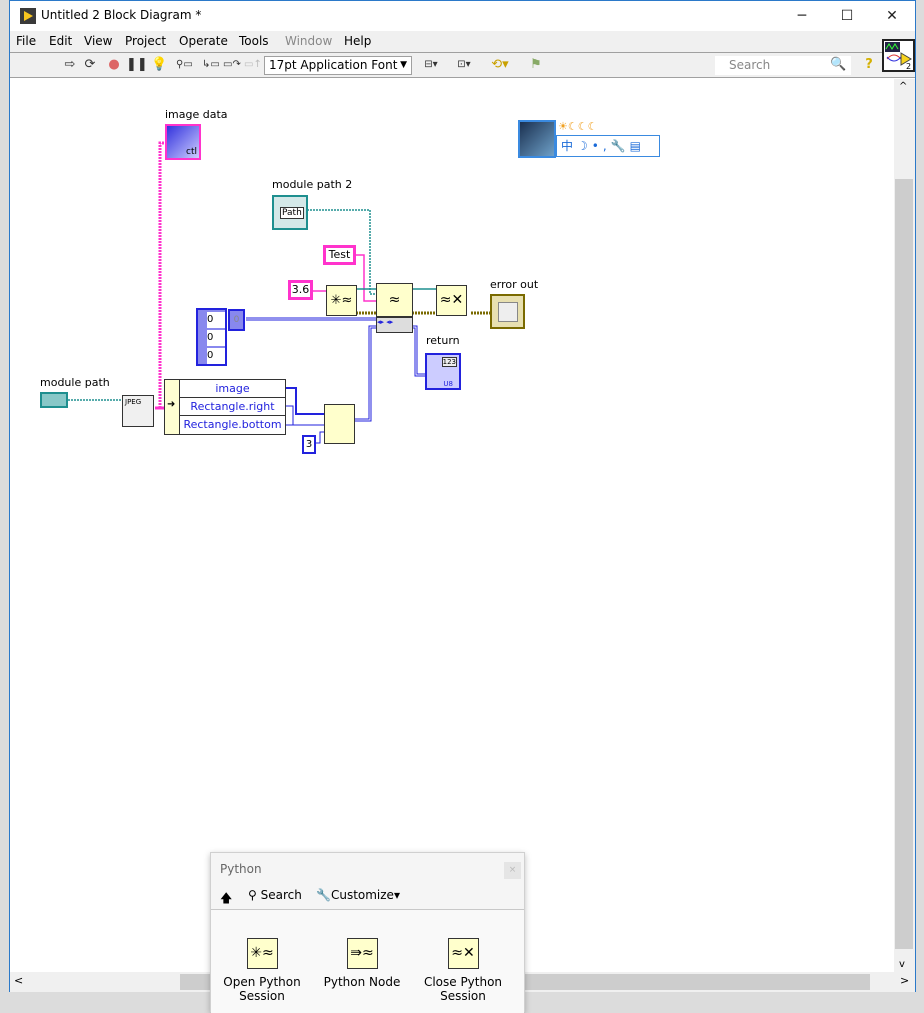  Describe the element at coordinates (300, 290) in the screenshot. I see `number-constant: 3.6` at that location.